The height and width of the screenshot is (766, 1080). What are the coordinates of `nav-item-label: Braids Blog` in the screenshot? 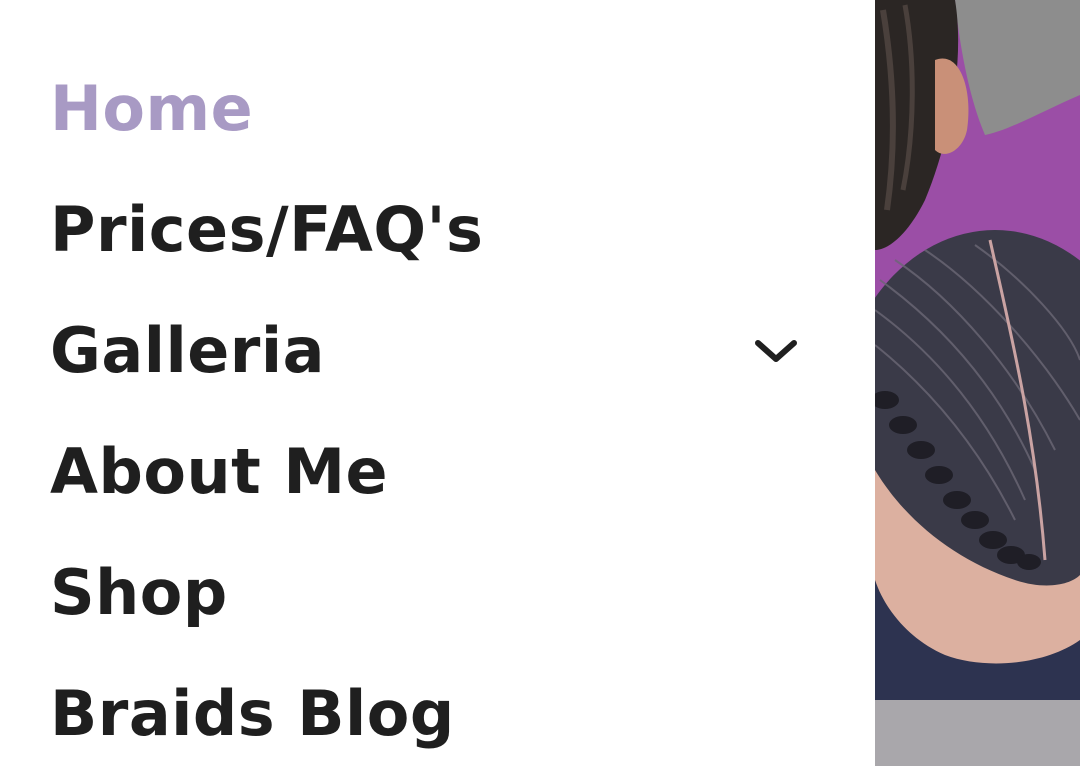 It's located at (252, 713).